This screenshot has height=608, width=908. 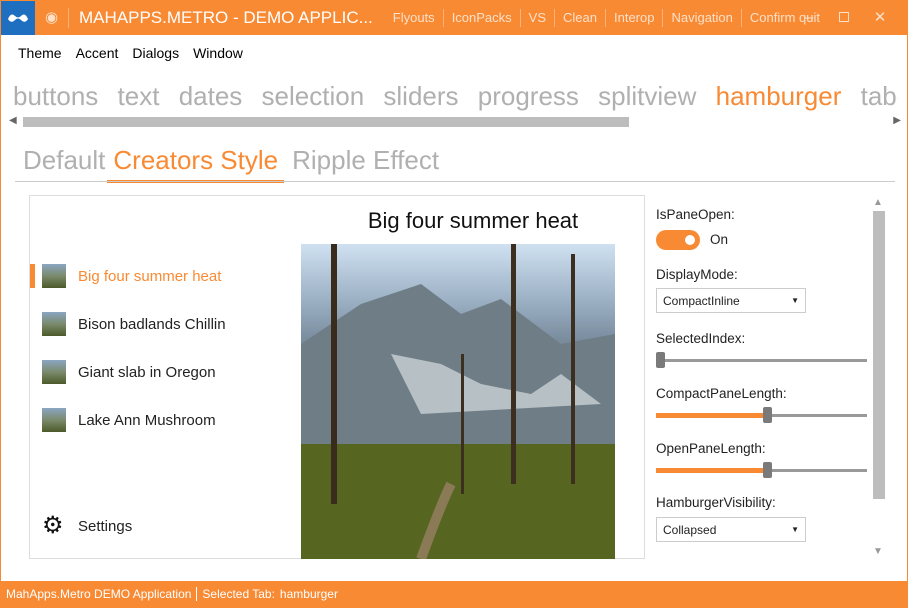 I want to click on nav-item-giant-slab: Giant slab in Oregon, so click(x=123, y=372).